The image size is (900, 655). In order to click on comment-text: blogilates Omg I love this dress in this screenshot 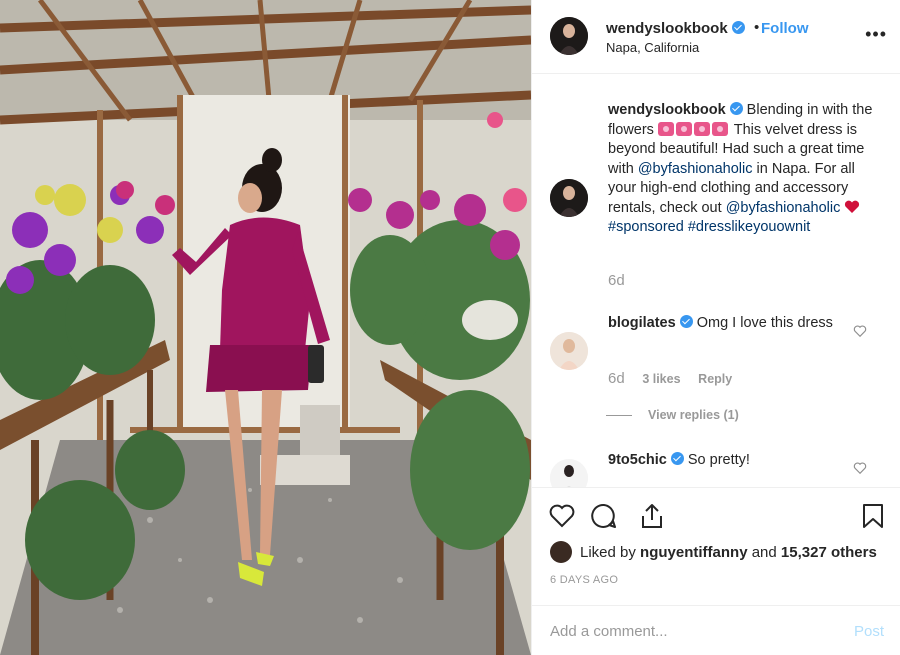, I will do `click(728, 324)`.